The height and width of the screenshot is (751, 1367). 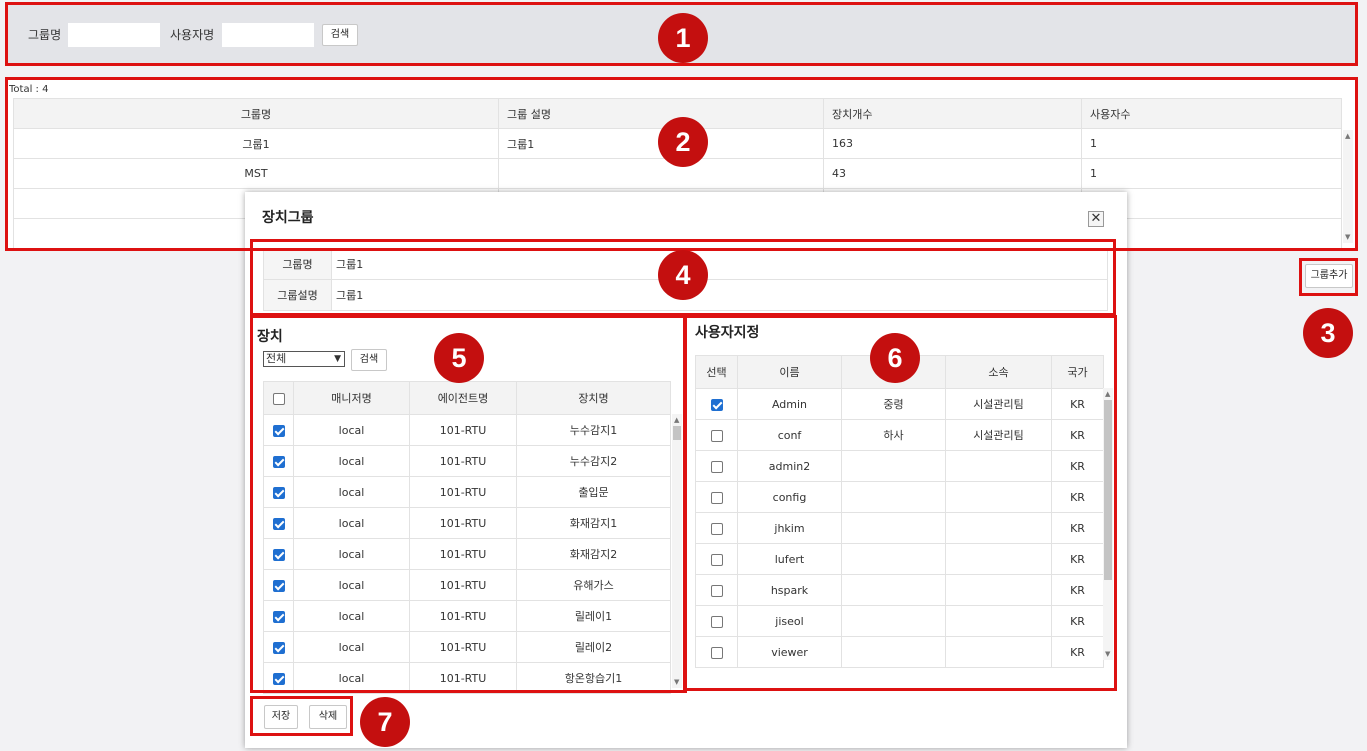 What do you see at coordinates (683, 38) in the screenshot?
I see `annotation-badge-1: 1` at bounding box center [683, 38].